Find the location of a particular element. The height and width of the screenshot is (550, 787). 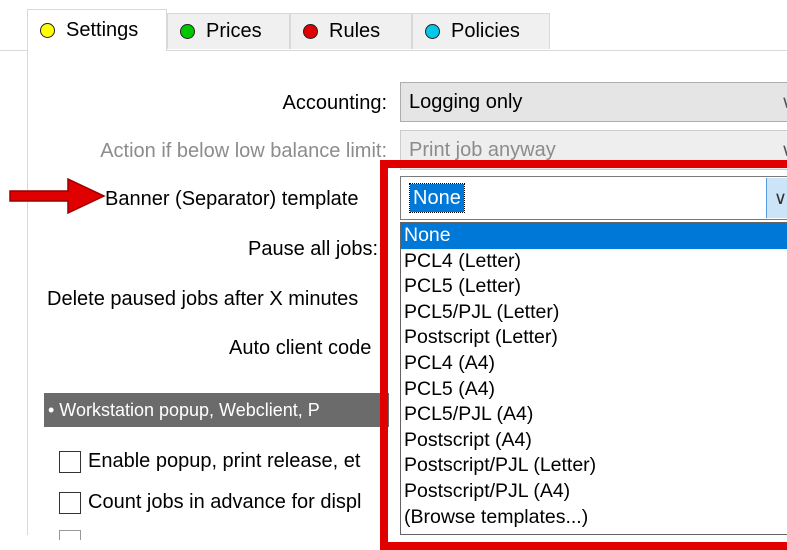

popup-checkbox-row: Enable popup, print release, et is located at coordinates (209, 461).